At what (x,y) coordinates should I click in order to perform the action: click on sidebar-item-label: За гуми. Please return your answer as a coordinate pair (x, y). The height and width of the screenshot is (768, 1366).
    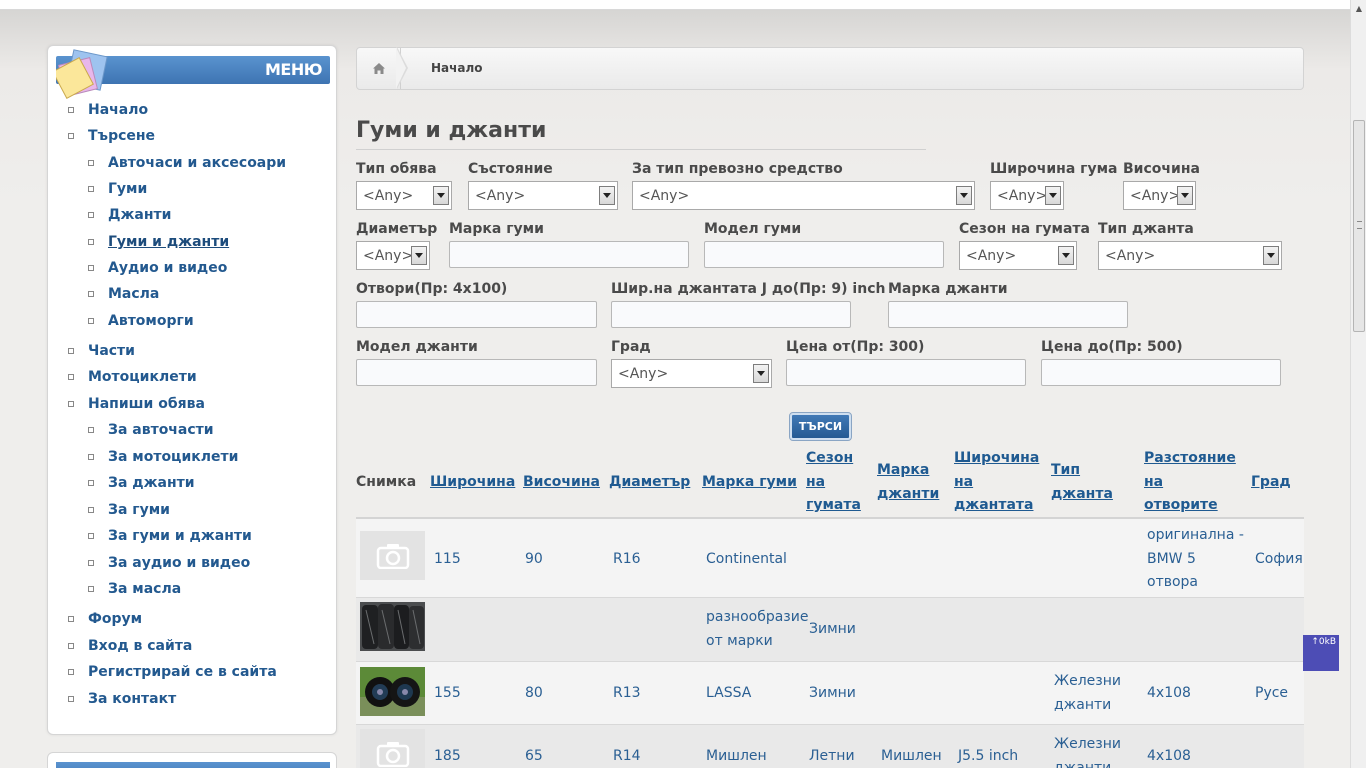
    Looking at the image, I should click on (139, 510).